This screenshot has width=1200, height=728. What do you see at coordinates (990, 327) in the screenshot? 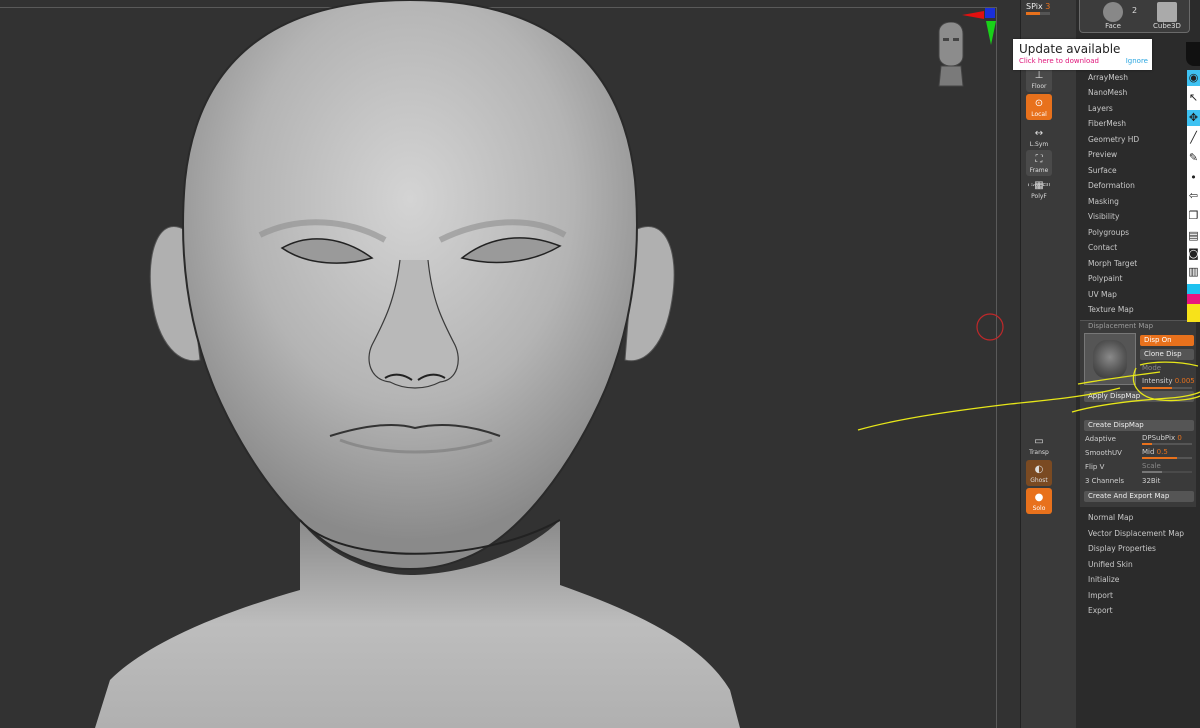
I see `brush-cursor-icon` at bounding box center [990, 327].